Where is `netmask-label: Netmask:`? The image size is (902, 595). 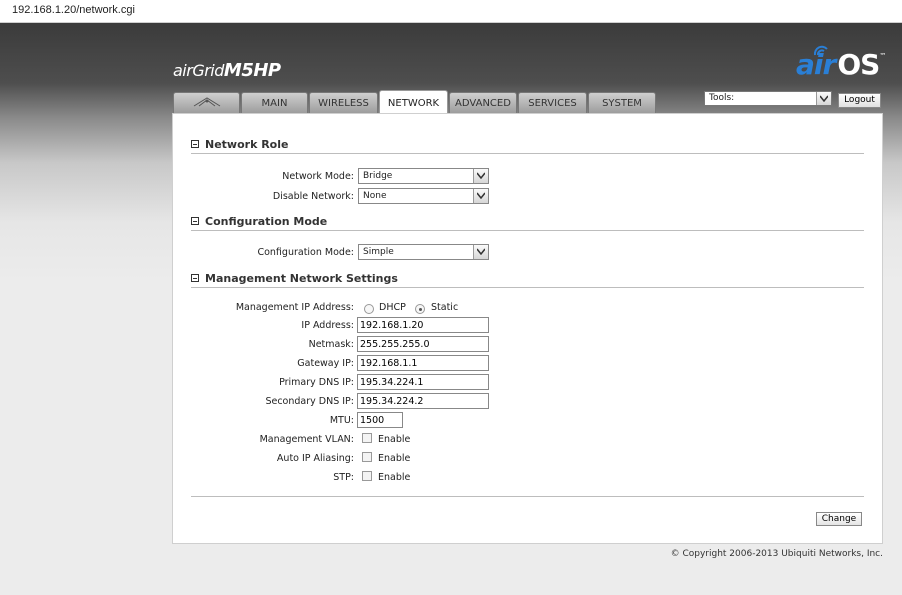
netmask-label: Netmask: is located at coordinates (331, 344).